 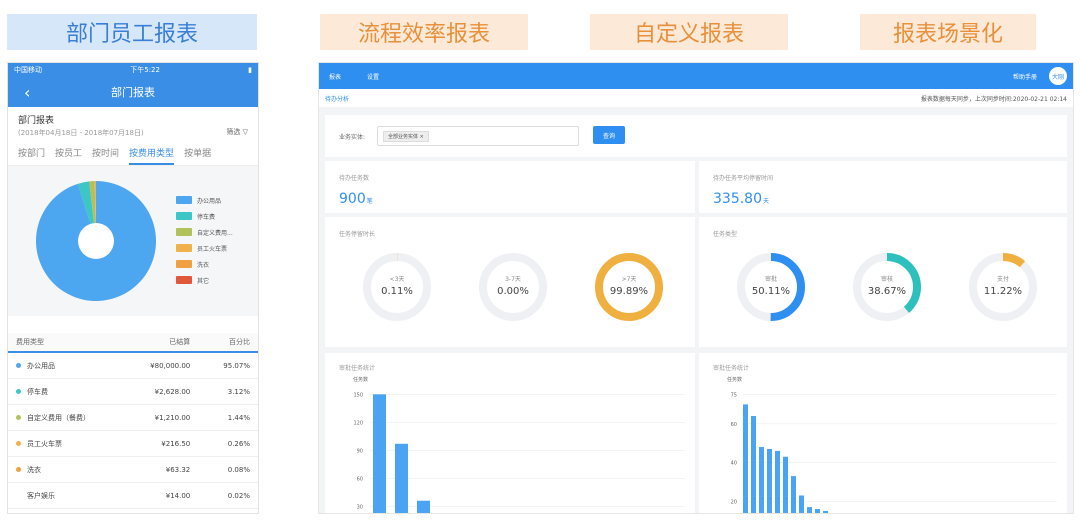 What do you see at coordinates (133, 418) in the screenshot?
I see `table-row: 自定义费用（餐费） ¥1,210.00 1.44%` at bounding box center [133, 418].